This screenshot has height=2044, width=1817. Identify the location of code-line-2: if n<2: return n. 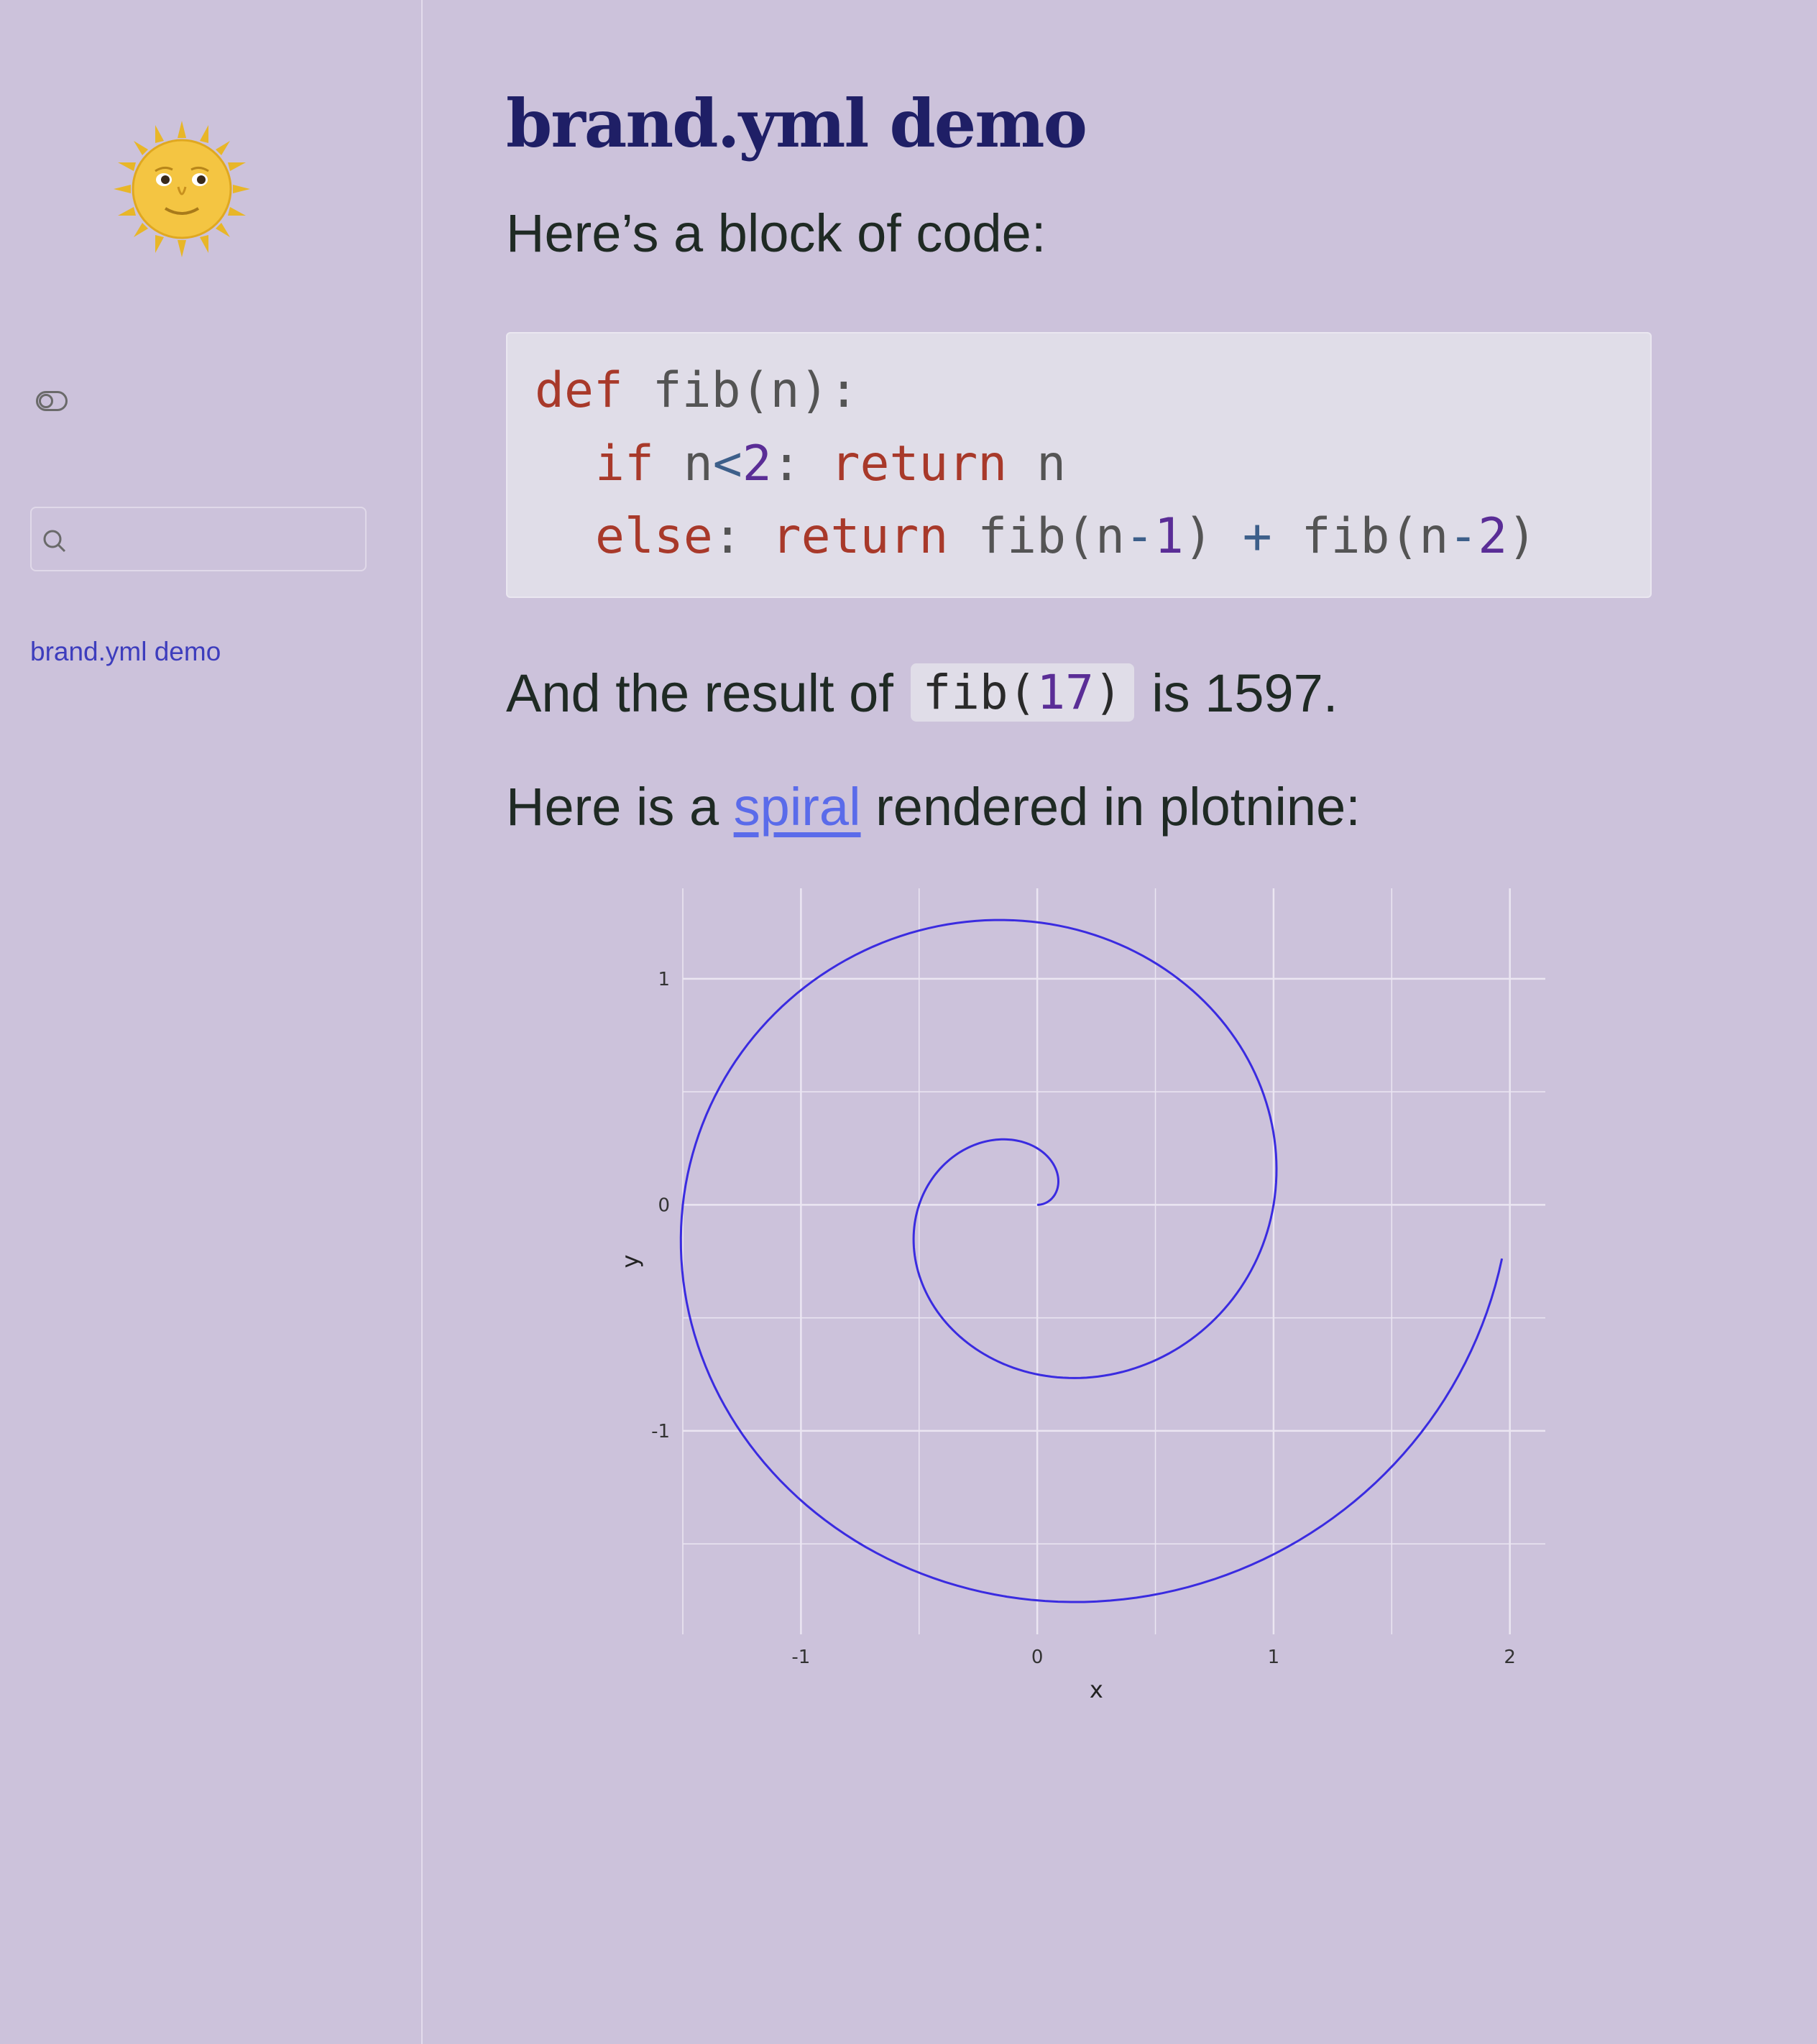
(830, 464).